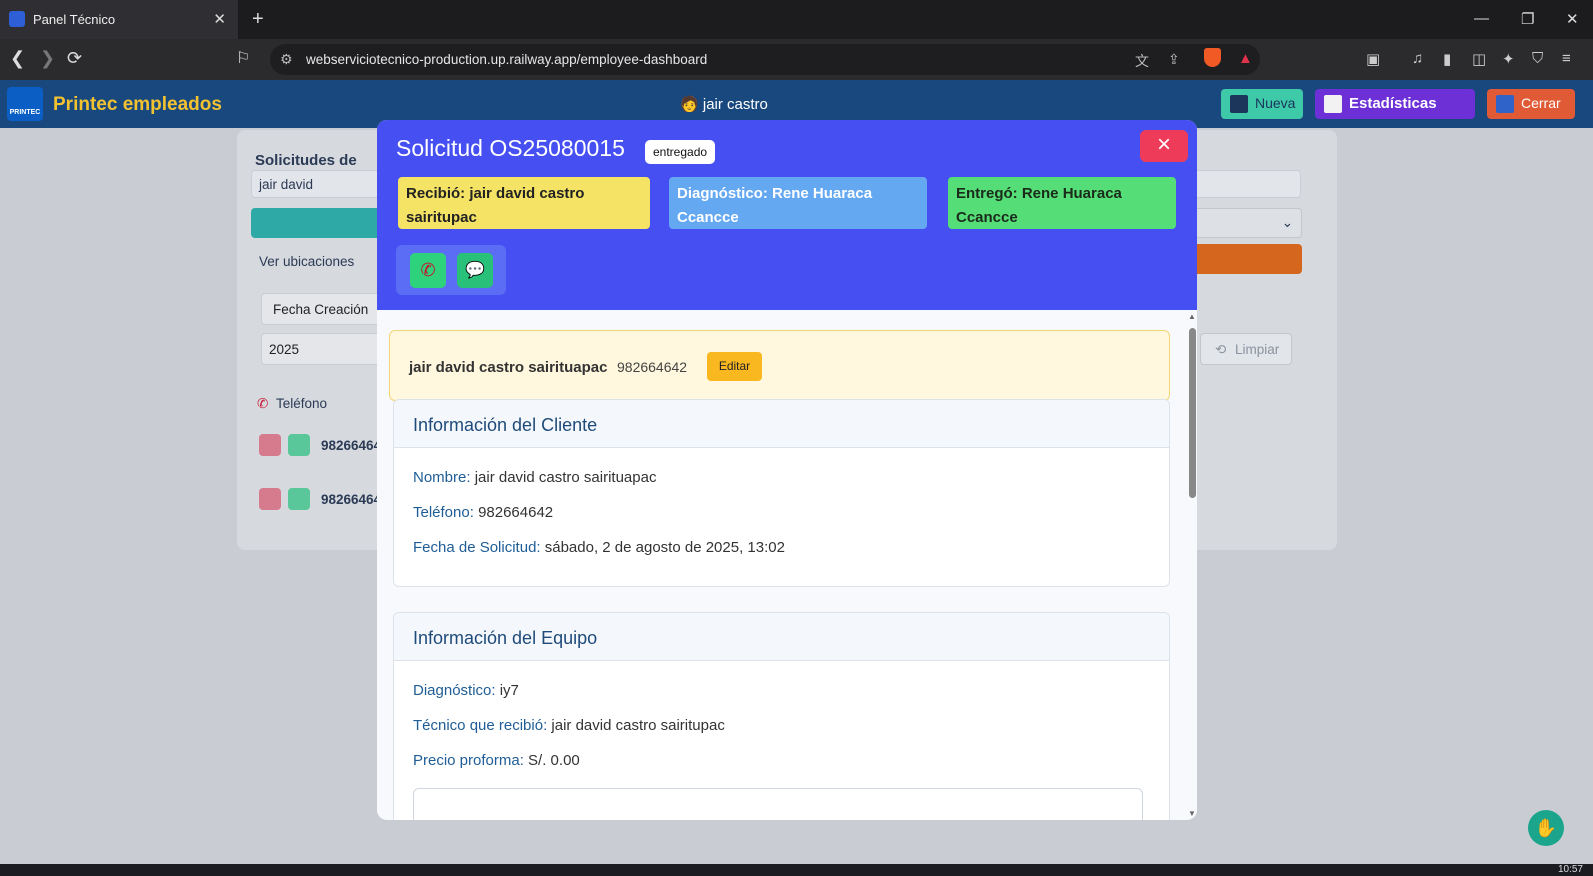  I want to click on close-tab-icon: ✕, so click(219, 19).